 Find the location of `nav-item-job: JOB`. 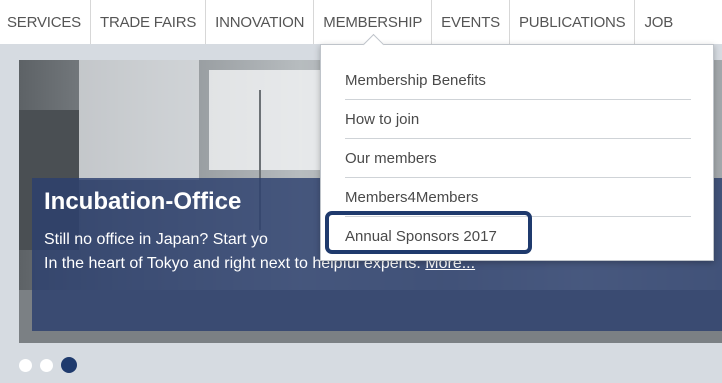

nav-item-job: JOB is located at coordinates (658, 22).